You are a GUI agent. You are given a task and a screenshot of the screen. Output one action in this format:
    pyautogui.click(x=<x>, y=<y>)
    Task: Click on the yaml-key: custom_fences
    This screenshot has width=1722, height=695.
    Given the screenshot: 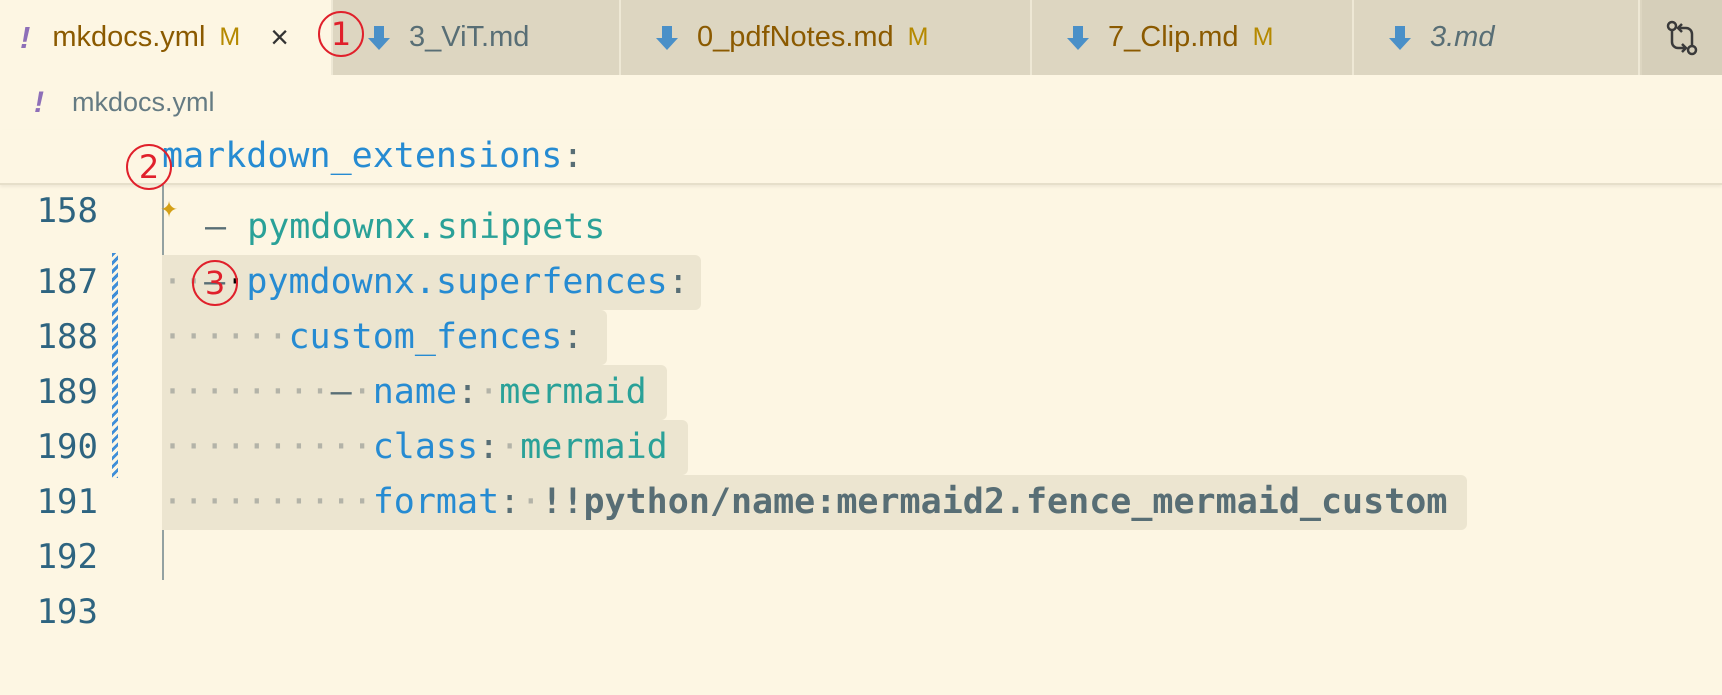 What is the action you would take?
    pyautogui.click(x=425, y=337)
    